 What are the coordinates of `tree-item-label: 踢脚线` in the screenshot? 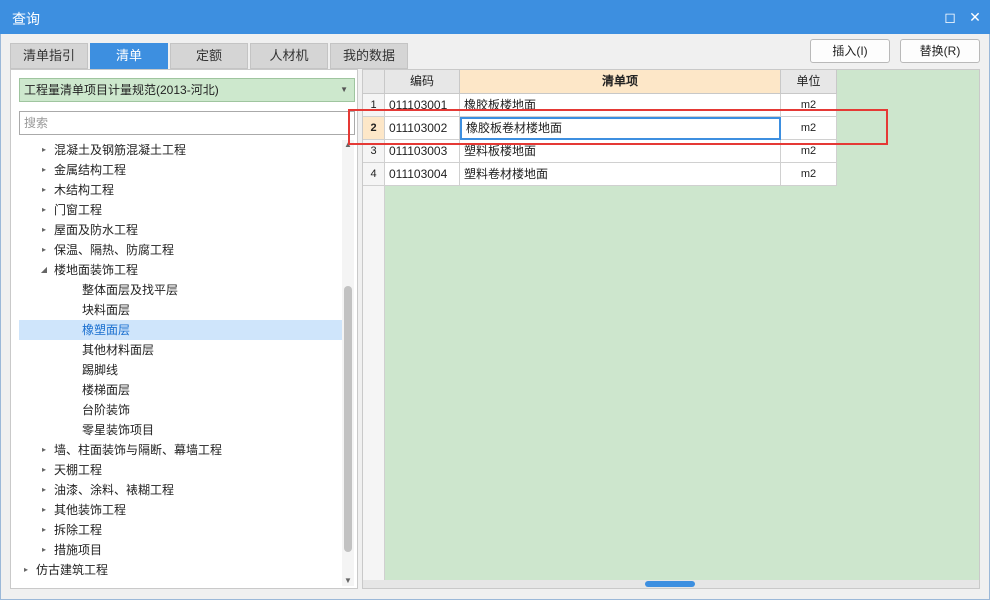 It's located at (100, 370).